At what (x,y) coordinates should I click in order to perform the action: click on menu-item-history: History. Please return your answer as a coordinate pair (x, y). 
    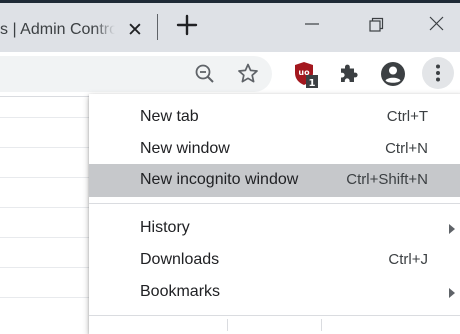
    Looking at the image, I should click on (274, 228).